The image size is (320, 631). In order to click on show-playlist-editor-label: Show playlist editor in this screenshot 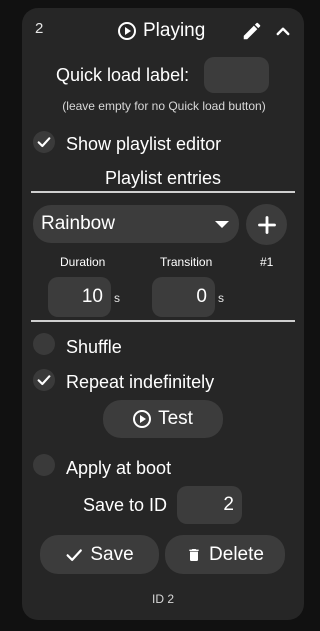, I will do `click(144, 144)`.